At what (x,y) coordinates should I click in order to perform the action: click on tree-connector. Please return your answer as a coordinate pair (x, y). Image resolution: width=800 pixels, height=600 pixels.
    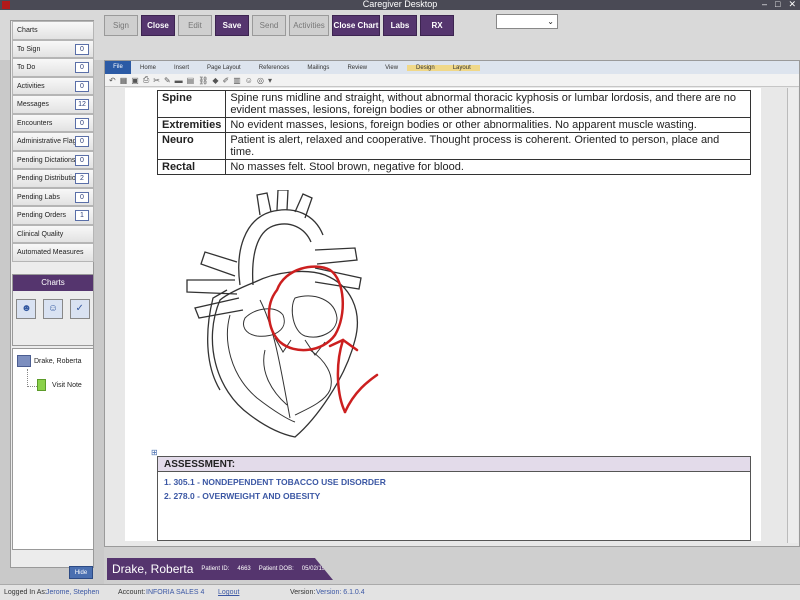
    Looking at the image, I should click on (32, 378).